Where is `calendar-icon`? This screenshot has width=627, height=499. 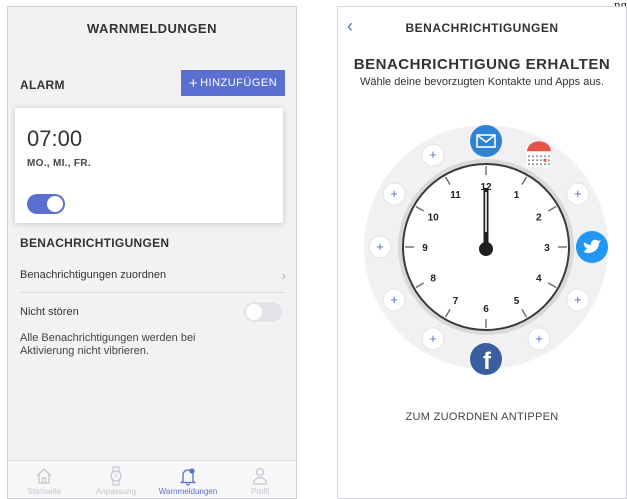
calendar-icon is located at coordinates (539, 154).